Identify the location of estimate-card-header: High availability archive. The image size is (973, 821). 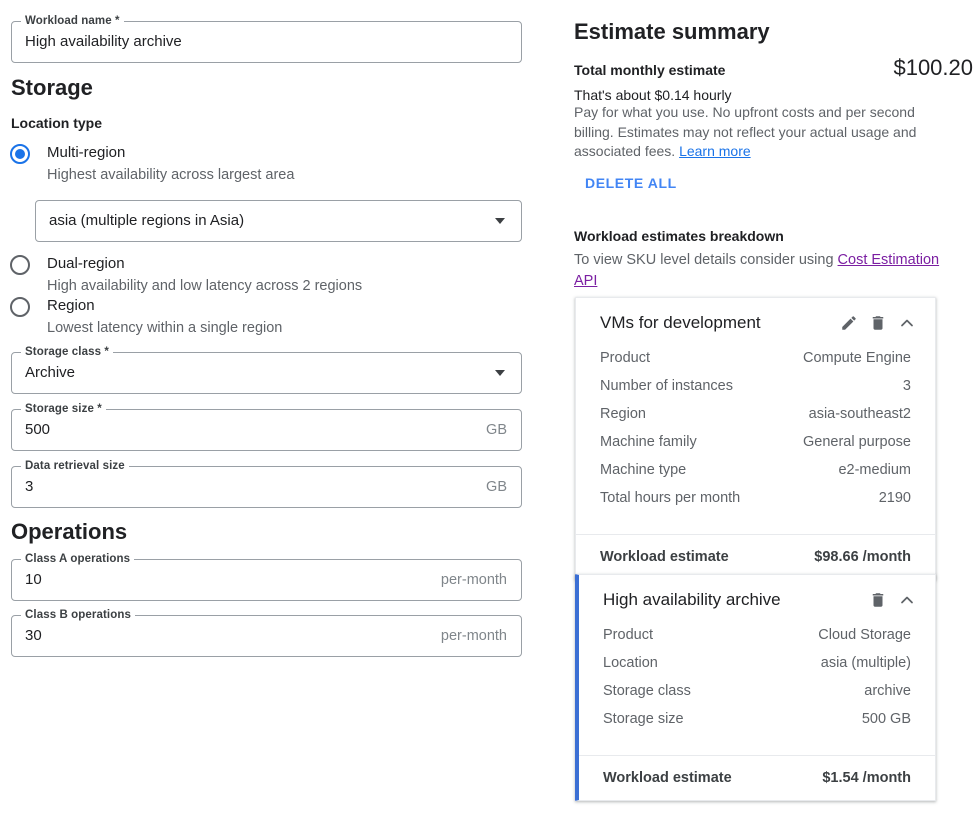
(757, 600).